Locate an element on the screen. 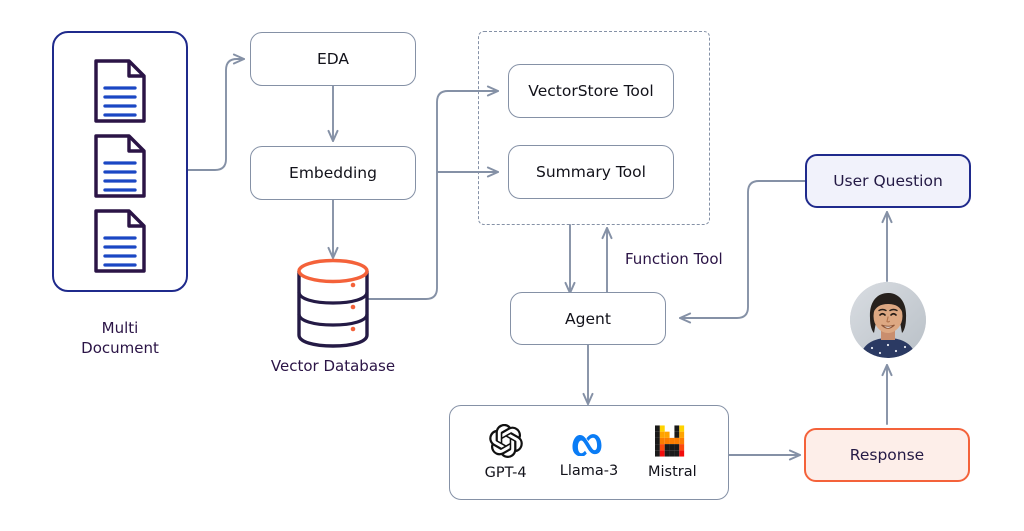 The height and width of the screenshot is (531, 1024). user-avatar is located at coordinates (888, 320).